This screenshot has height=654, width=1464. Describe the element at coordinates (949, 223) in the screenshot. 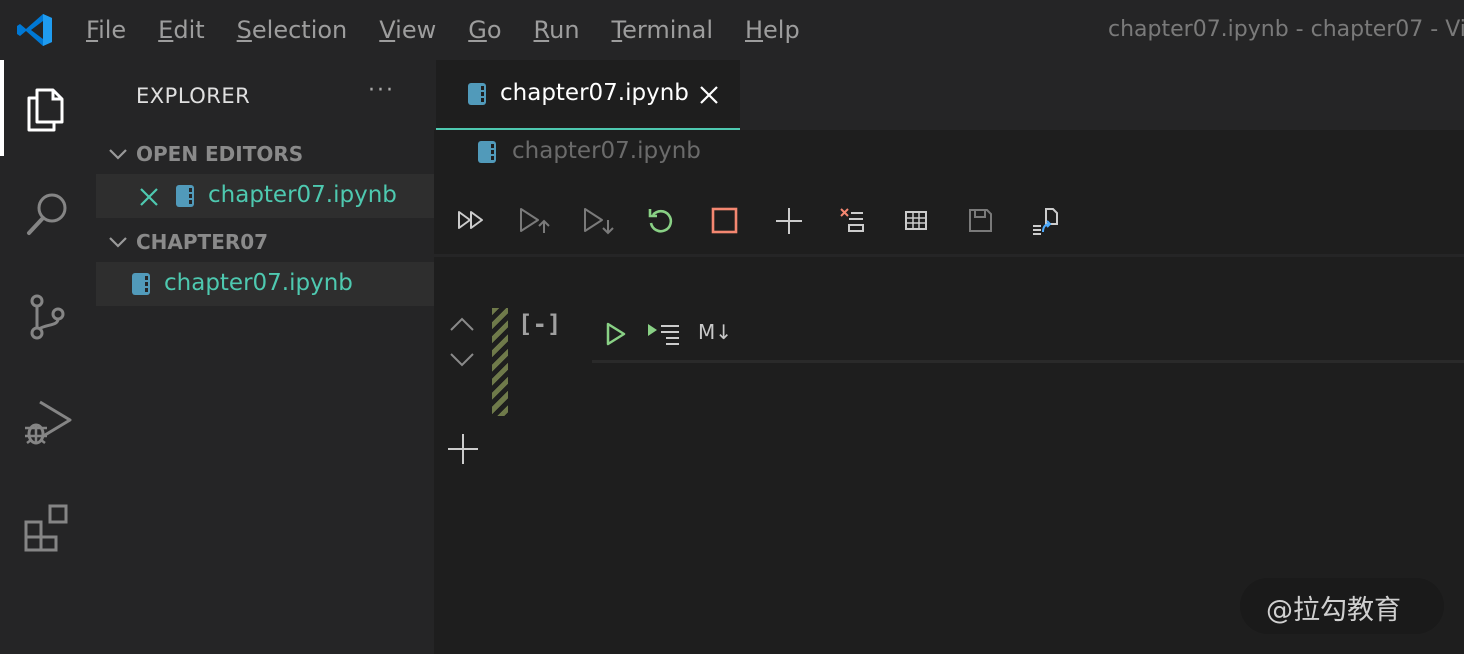

I see `notebook-toolbar` at that location.